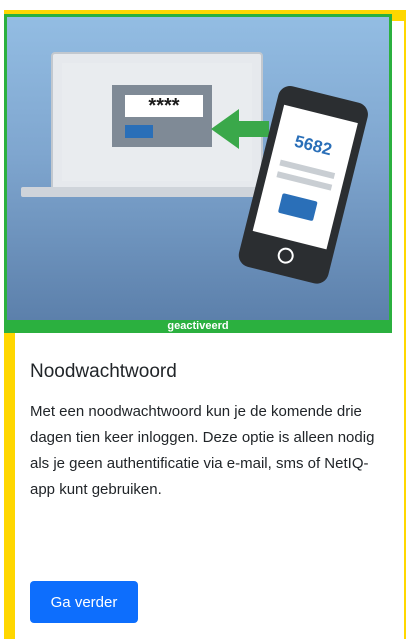 The width and height of the screenshot is (410, 639). What do you see at coordinates (84, 602) in the screenshot?
I see `continue-button: Ga verder` at bounding box center [84, 602].